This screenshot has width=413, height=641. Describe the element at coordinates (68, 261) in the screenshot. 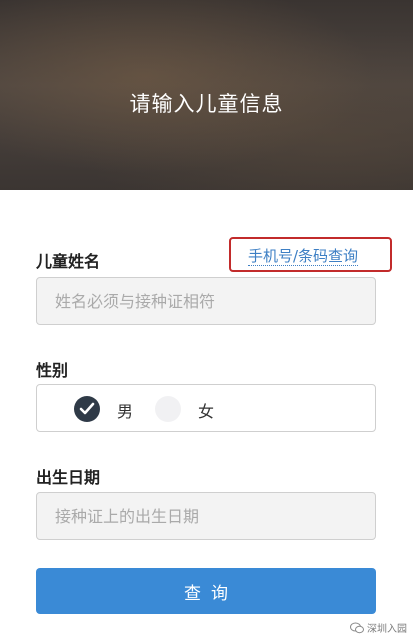

I see `child-name-label: 儿童姓名` at that location.